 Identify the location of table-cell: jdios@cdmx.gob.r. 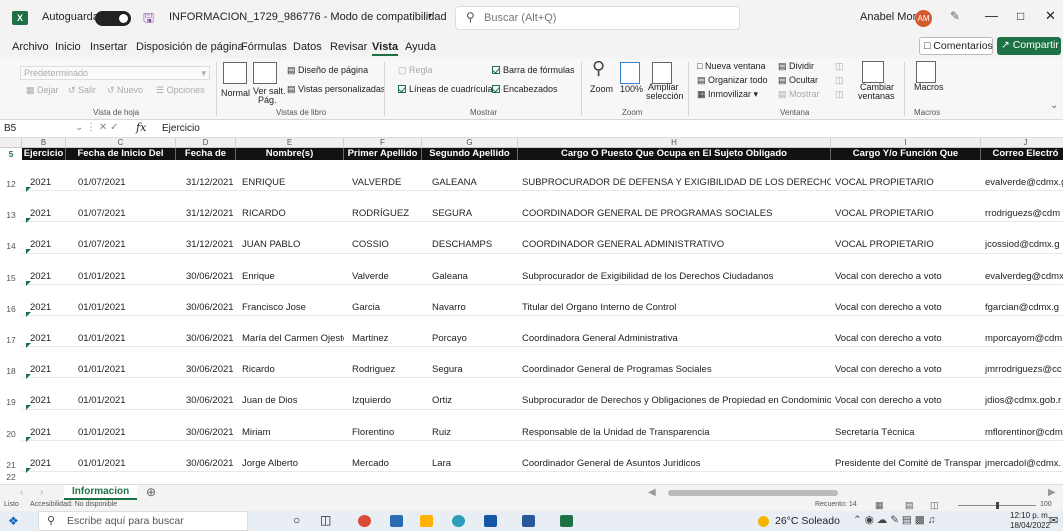
(1023, 400).